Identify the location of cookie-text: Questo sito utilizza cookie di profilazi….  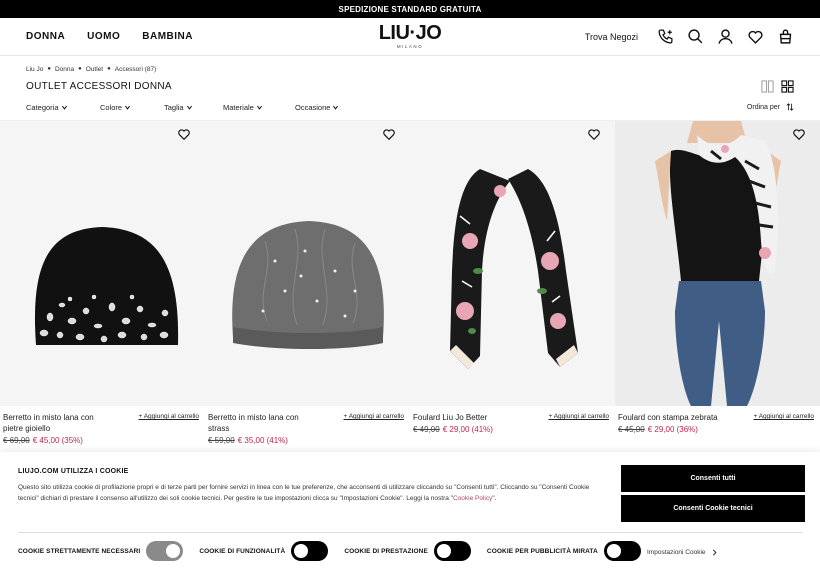
(308, 493).